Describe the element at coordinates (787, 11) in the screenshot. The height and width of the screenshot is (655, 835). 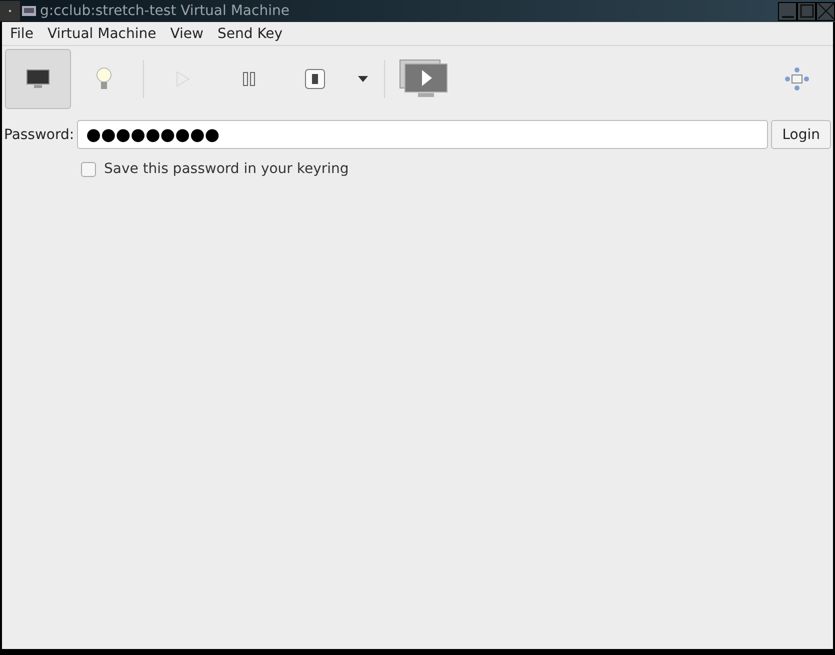
I see `minimize-button` at that location.